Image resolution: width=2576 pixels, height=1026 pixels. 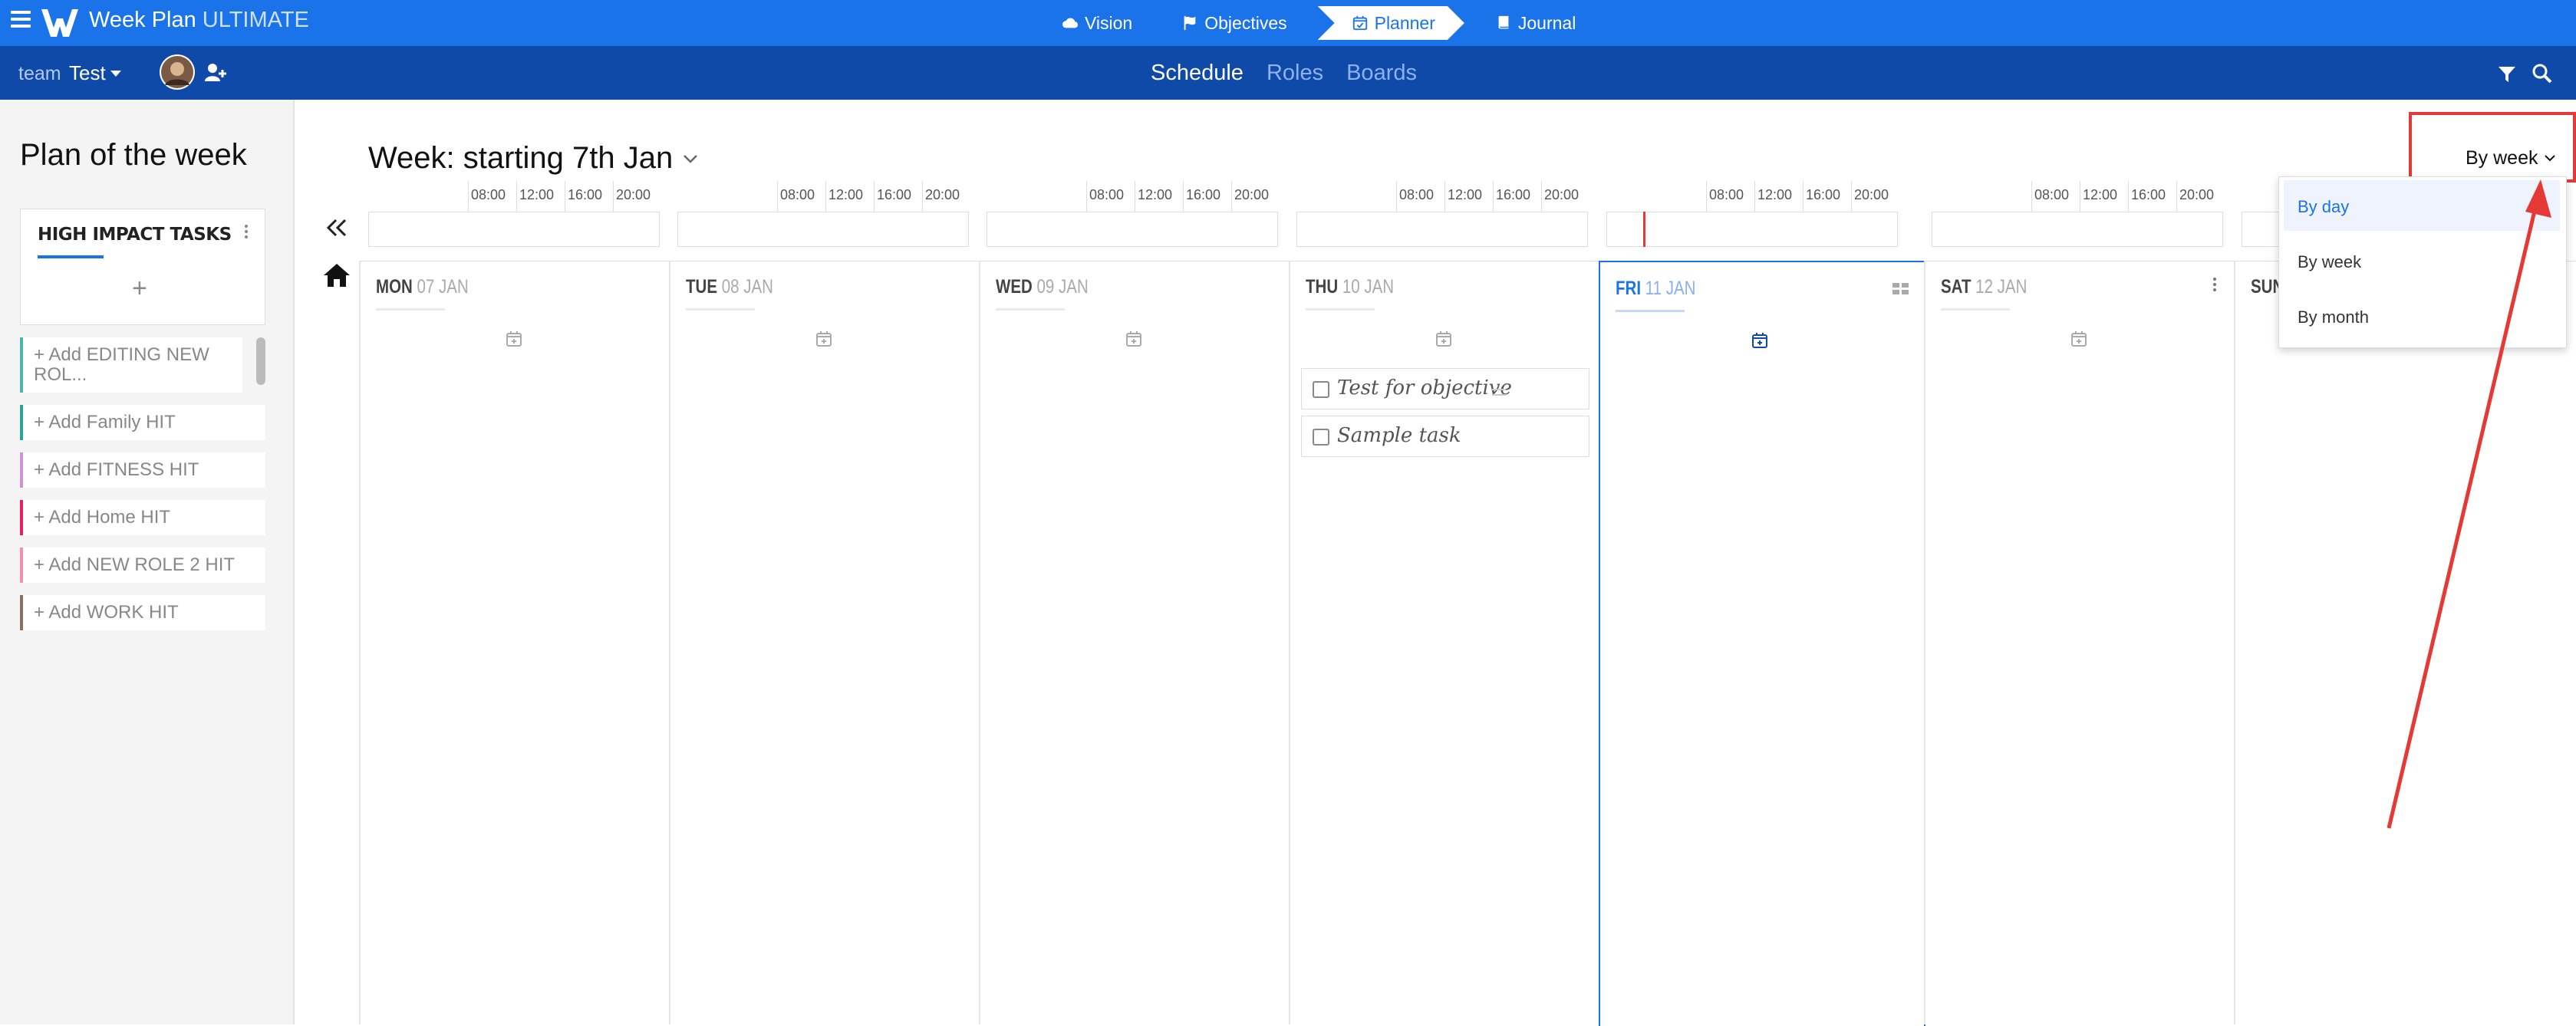 I want to click on week-title: Week: starting 7th Jan, so click(x=520, y=158).